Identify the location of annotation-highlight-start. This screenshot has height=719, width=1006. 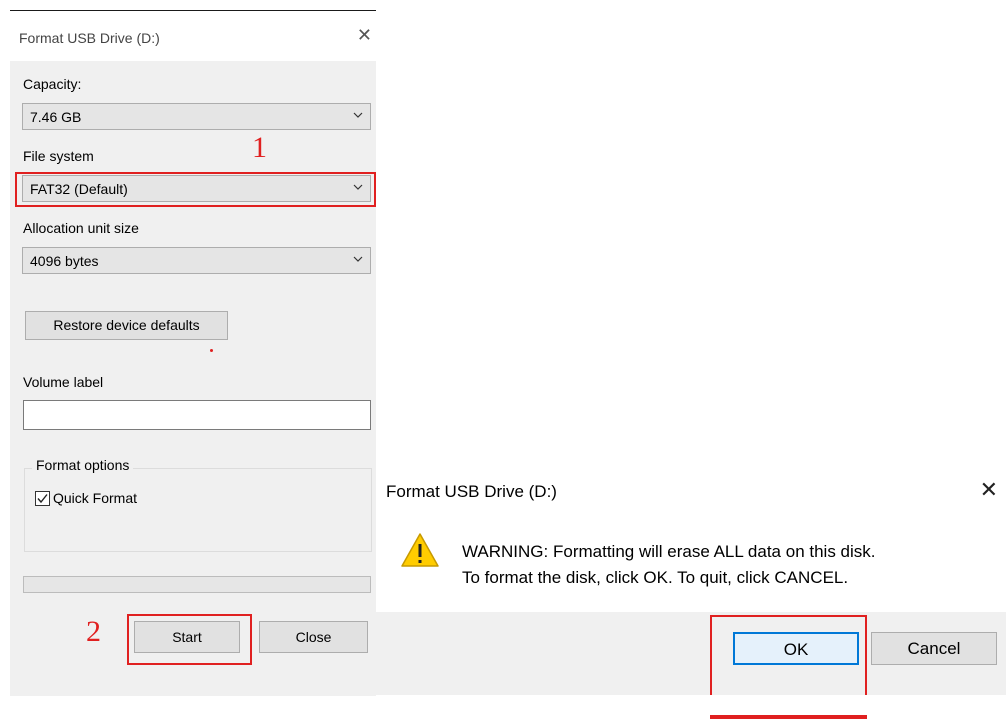
(189, 639).